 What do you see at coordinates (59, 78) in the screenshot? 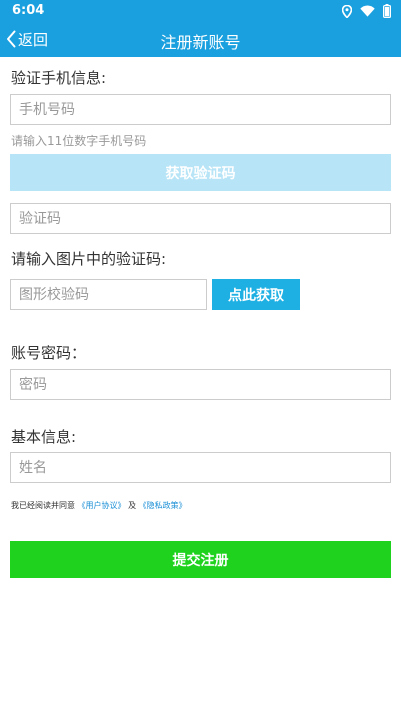
I see `phone-section-label: 验证手机信息:` at bounding box center [59, 78].